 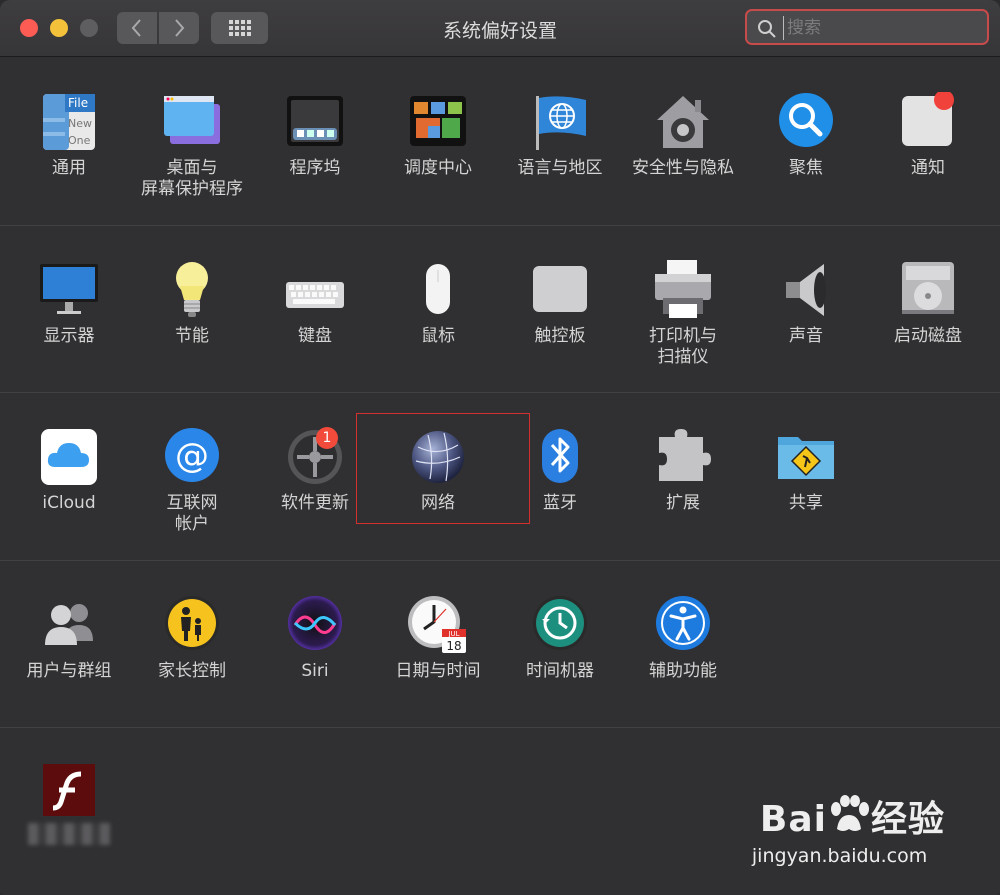 I want to click on sound-icon, so click(x=806, y=290).